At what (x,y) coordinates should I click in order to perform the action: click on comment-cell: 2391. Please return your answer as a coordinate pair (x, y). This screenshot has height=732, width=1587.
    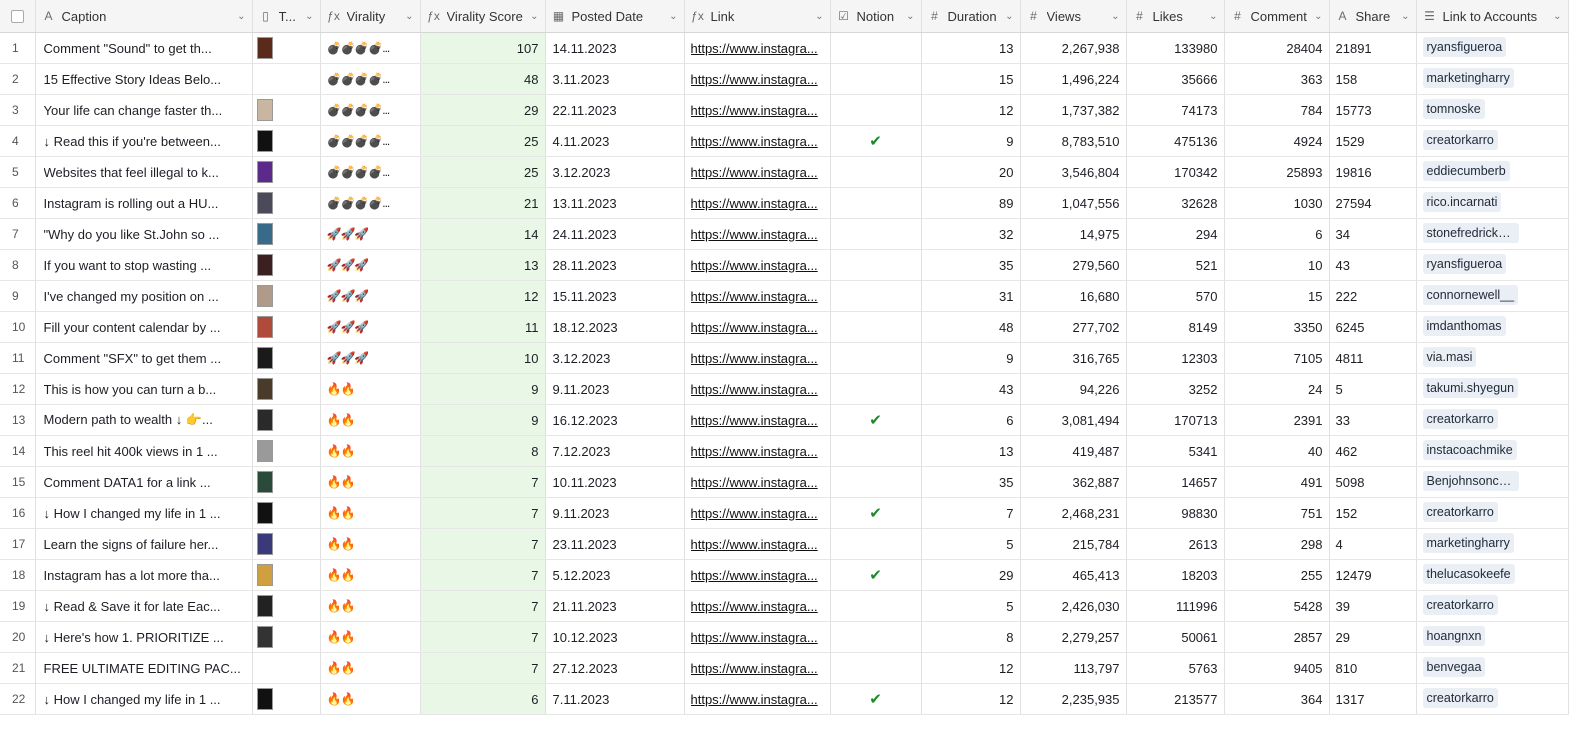
    Looking at the image, I should click on (1277, 420).